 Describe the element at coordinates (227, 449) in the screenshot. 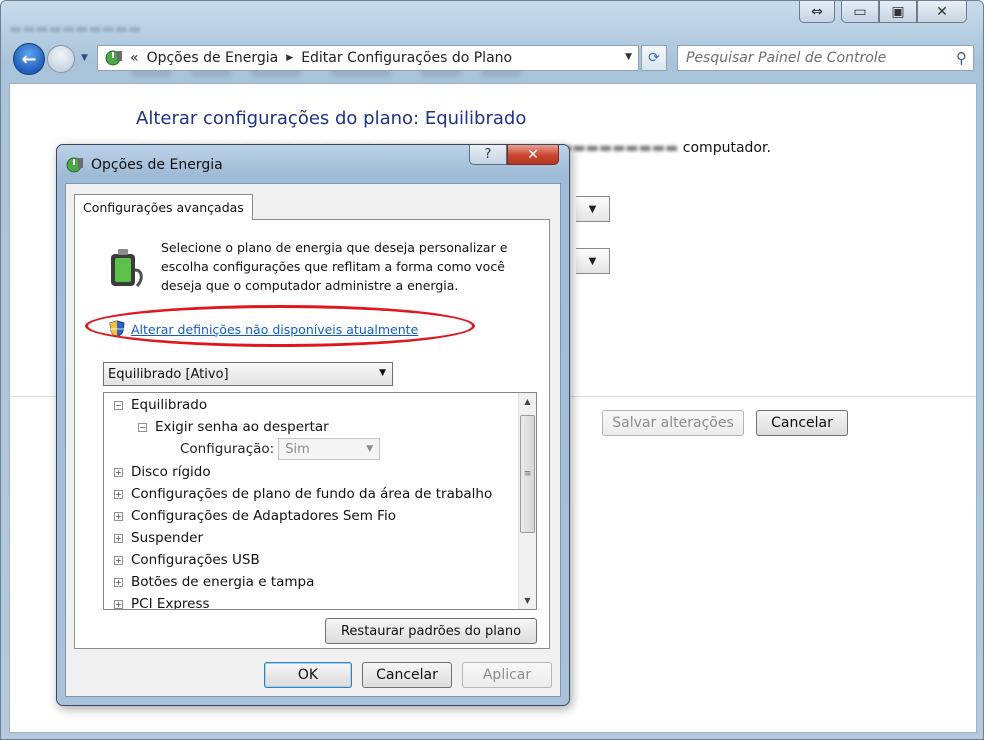

I see `config-label: Configuração:` at that location.